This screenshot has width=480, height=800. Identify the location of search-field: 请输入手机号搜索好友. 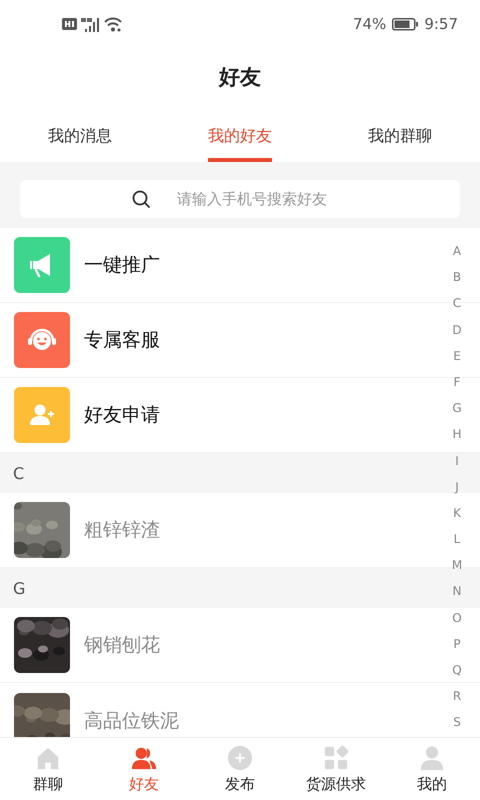
(240, 199).